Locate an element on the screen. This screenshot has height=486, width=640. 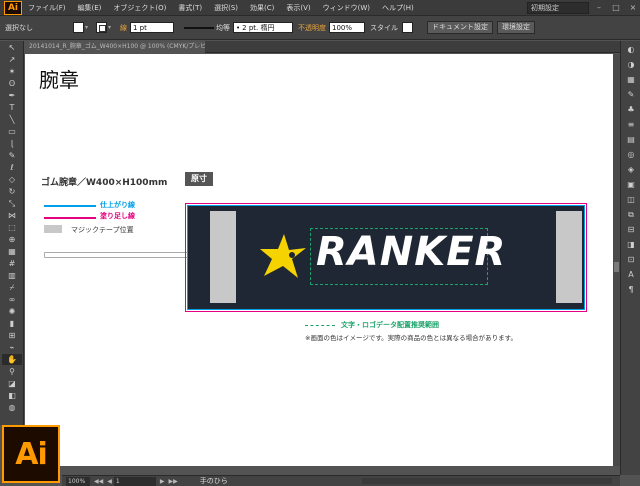
artboard-number-field: 1 is located at coordinates (134, 481).